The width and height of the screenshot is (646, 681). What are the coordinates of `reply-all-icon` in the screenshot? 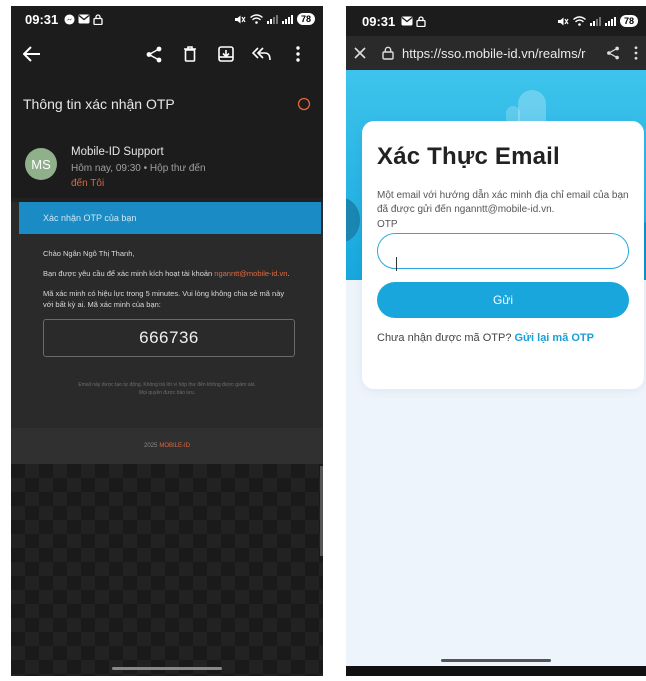 It's located at (261, 54).